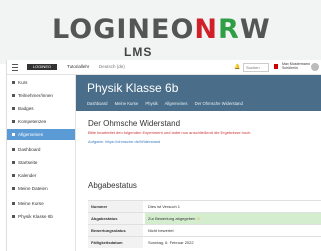  Describe the element at coordinates (13, 163) in the screenshot. I see `home-icon` at that location.